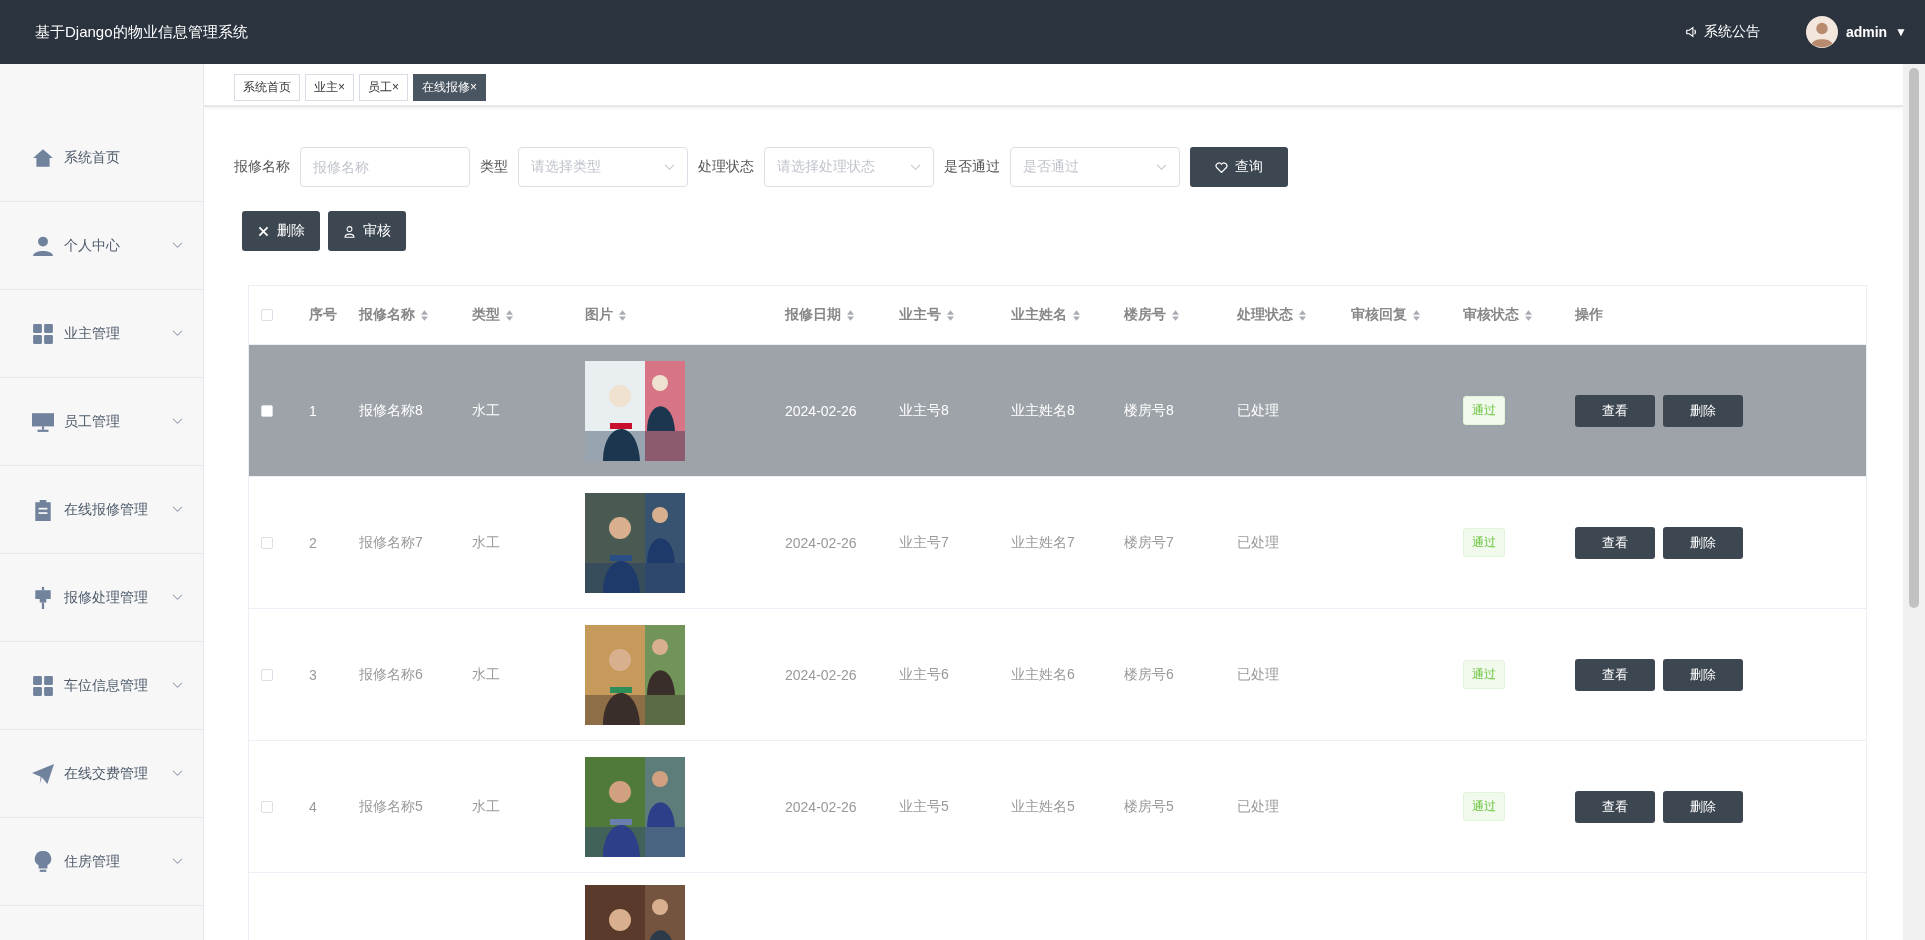  What do you see at coordinates (924, 542) in the screenshot?
I see `table-cell: 业主号7` at bounding box center [924, 542].